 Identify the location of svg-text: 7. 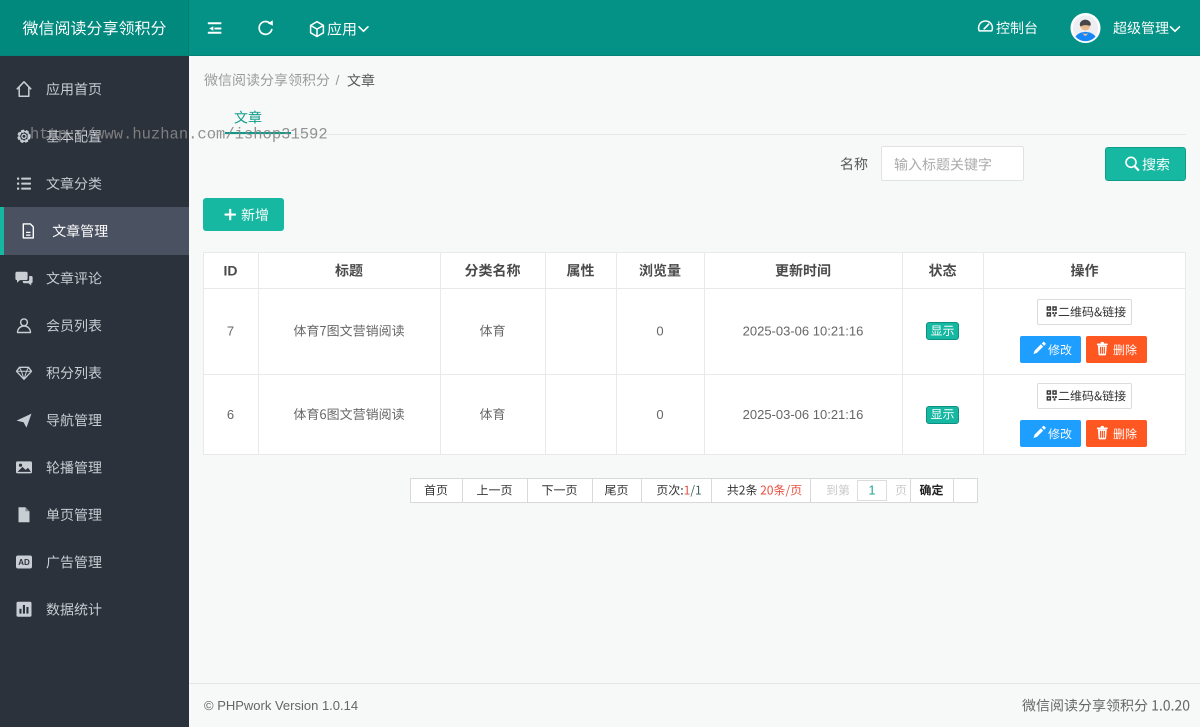
(230, 331).